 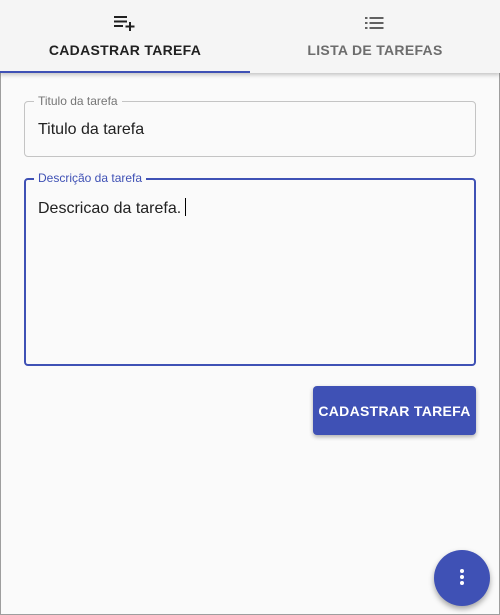 What do you see at coordinates (125, 36) in the screenshot?
I see `tab-cadastrar-tarefa: CADASTRAR TAREFA` at bounding box center [125, 36].